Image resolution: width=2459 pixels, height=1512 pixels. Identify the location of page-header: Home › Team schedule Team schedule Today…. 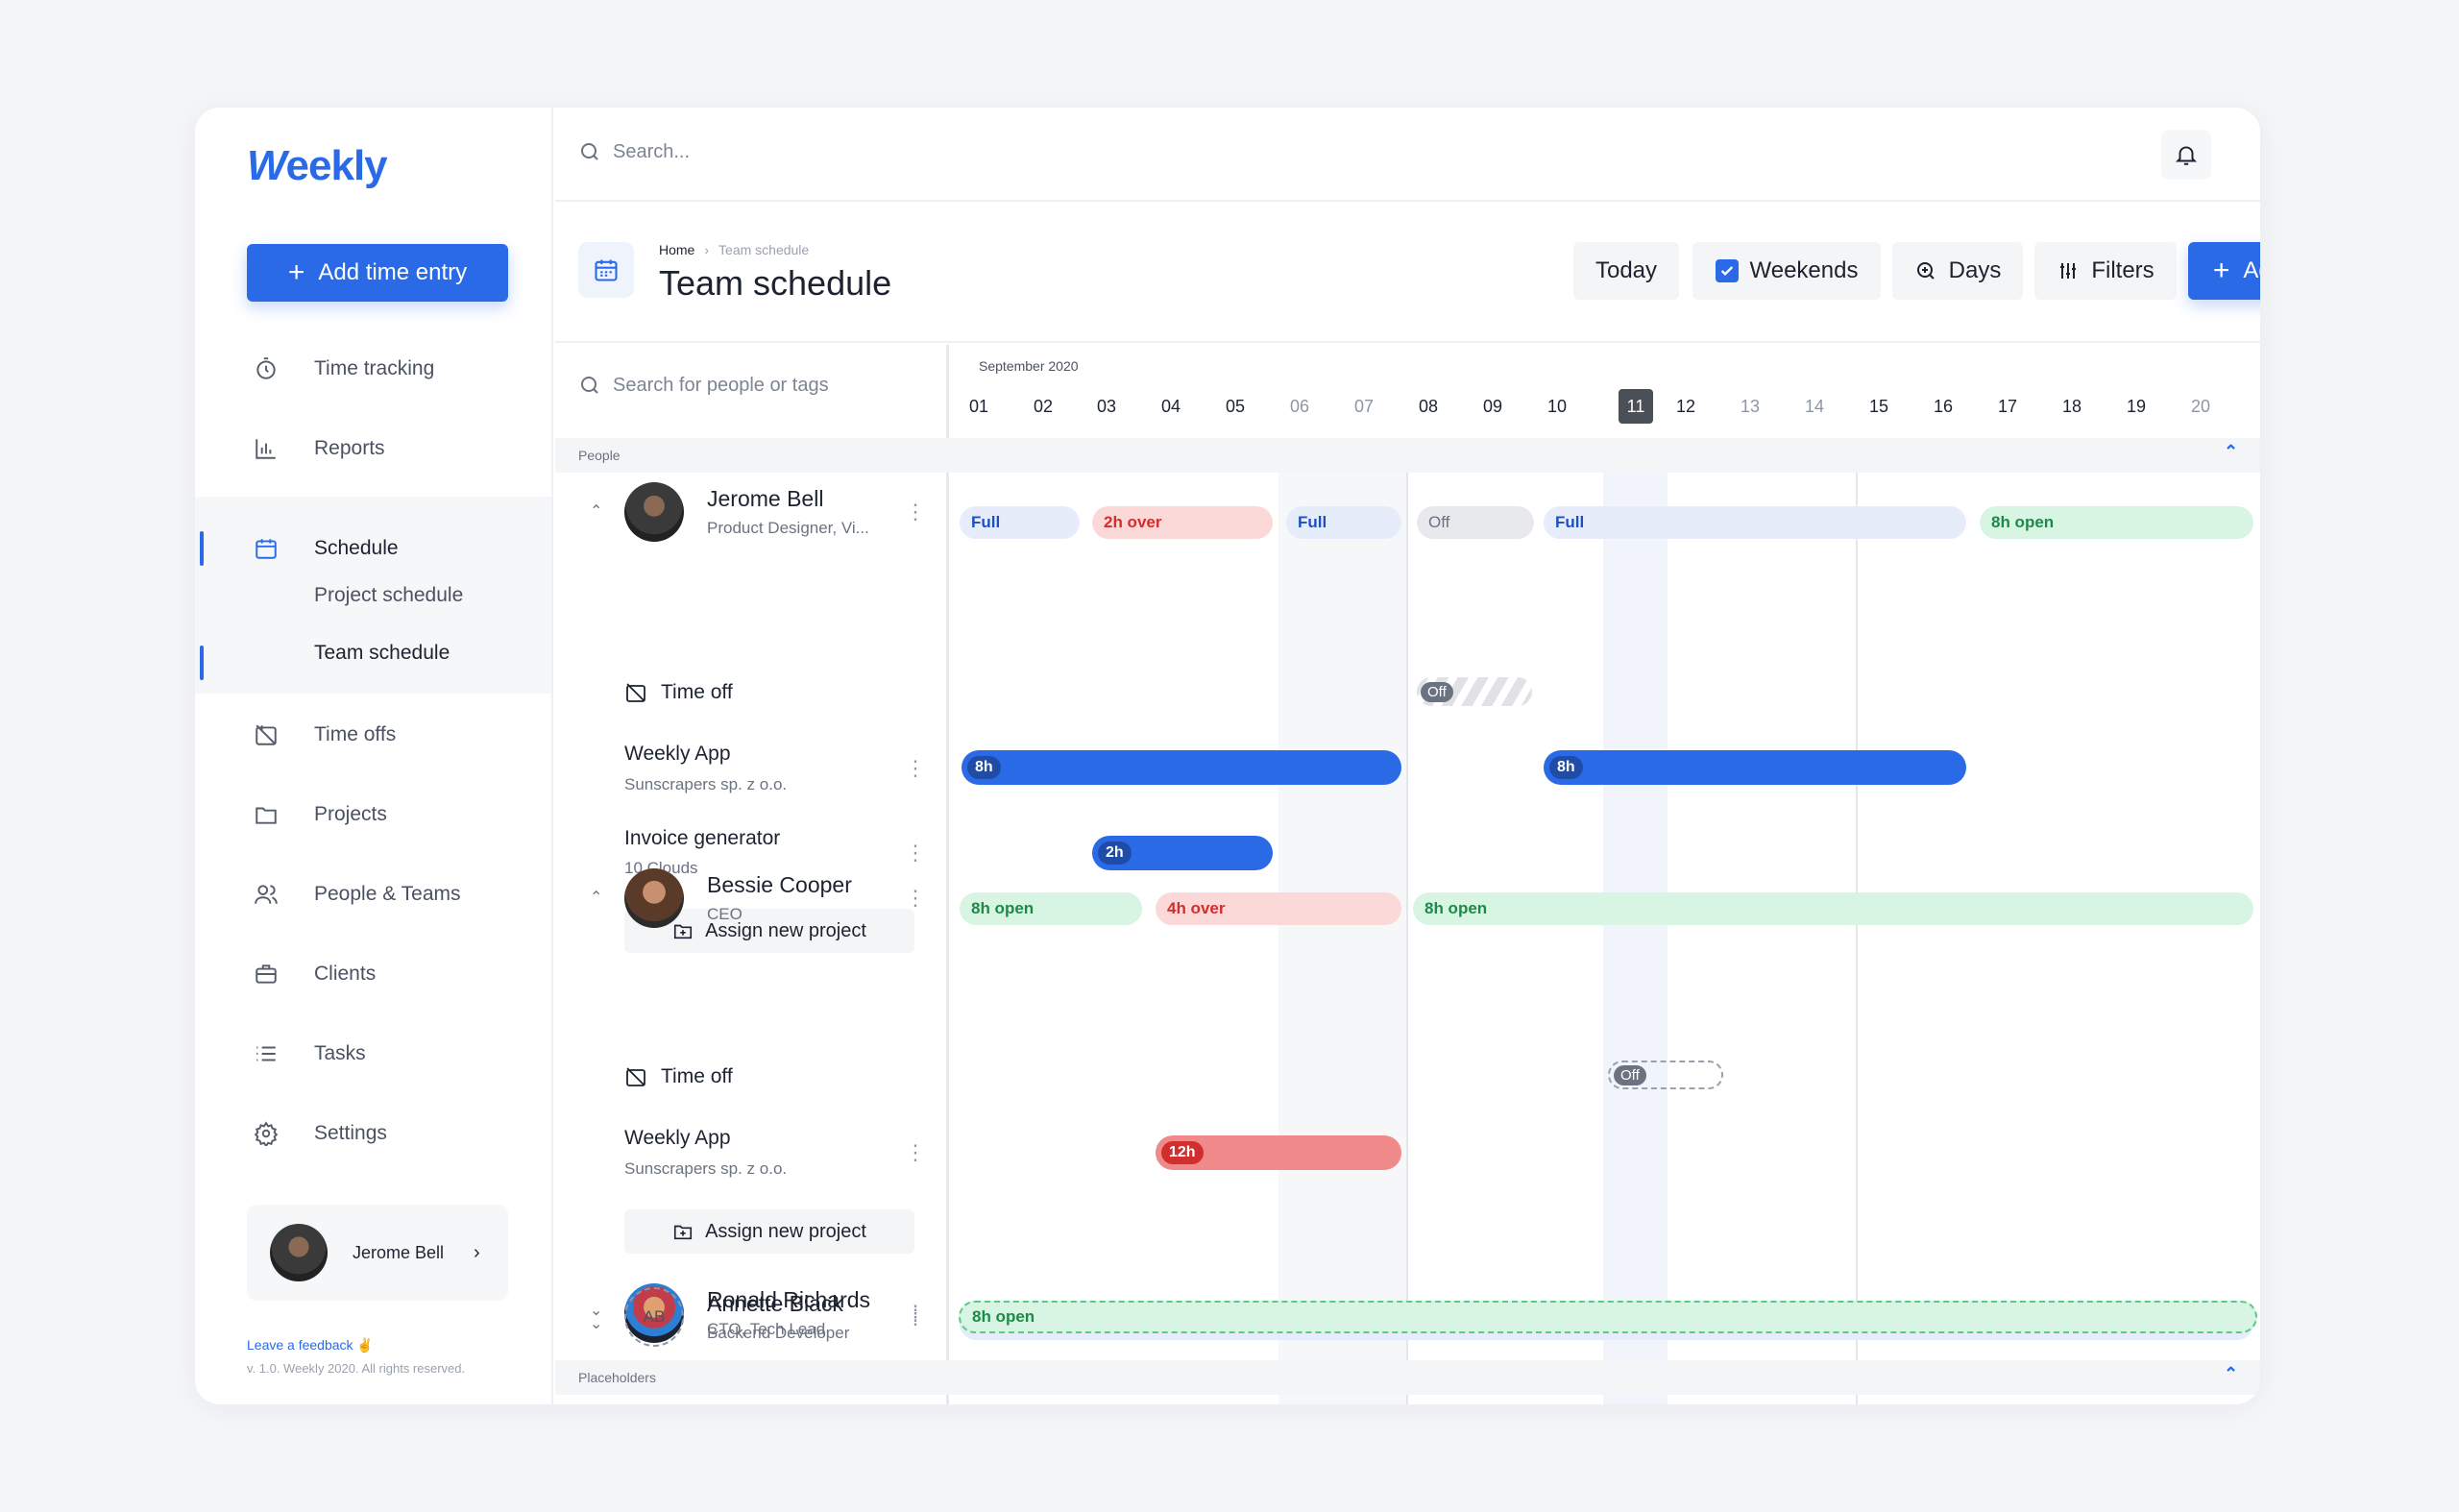
(1407, 273).